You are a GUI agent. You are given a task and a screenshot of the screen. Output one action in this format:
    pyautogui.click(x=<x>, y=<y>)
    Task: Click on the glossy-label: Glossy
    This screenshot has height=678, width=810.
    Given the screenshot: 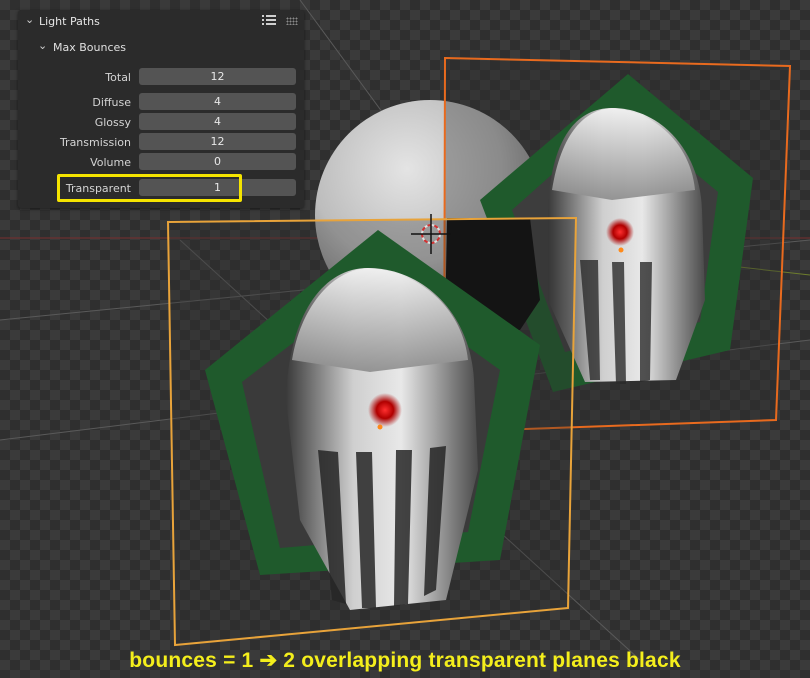 What is the action you would take?
    pyautogui.click(x=112, y=122)
    